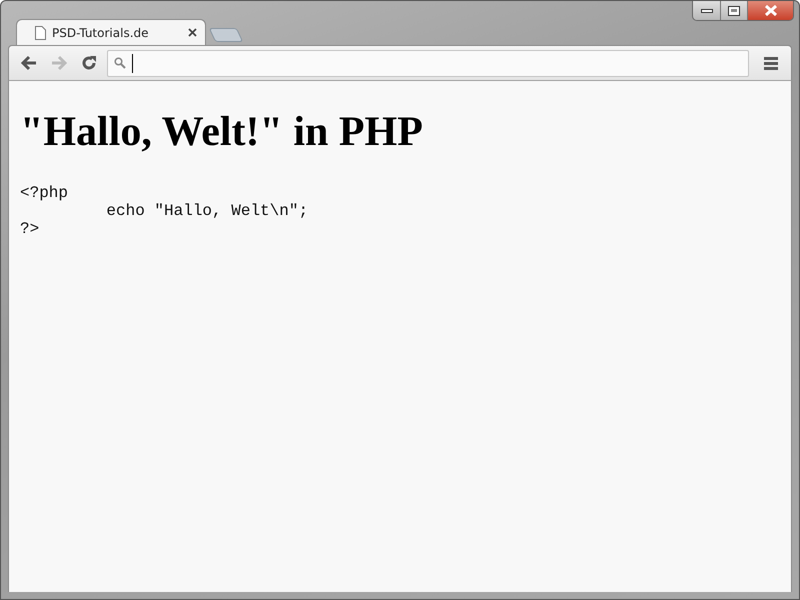 Image resolution: width=800 pixels, height=600 pixels. I want to click on document-icon, so click(40, 33).